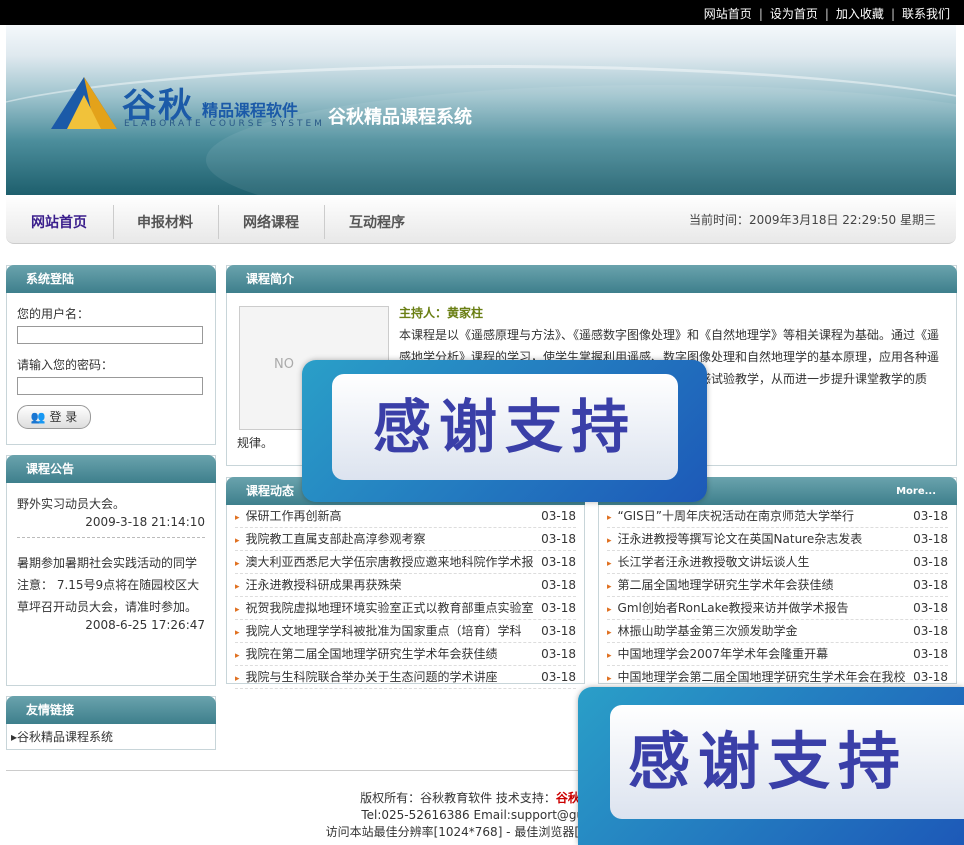  I want to click on news-item-title: 我院教工直属支部赴高淳参观考察, so click(390, 539).